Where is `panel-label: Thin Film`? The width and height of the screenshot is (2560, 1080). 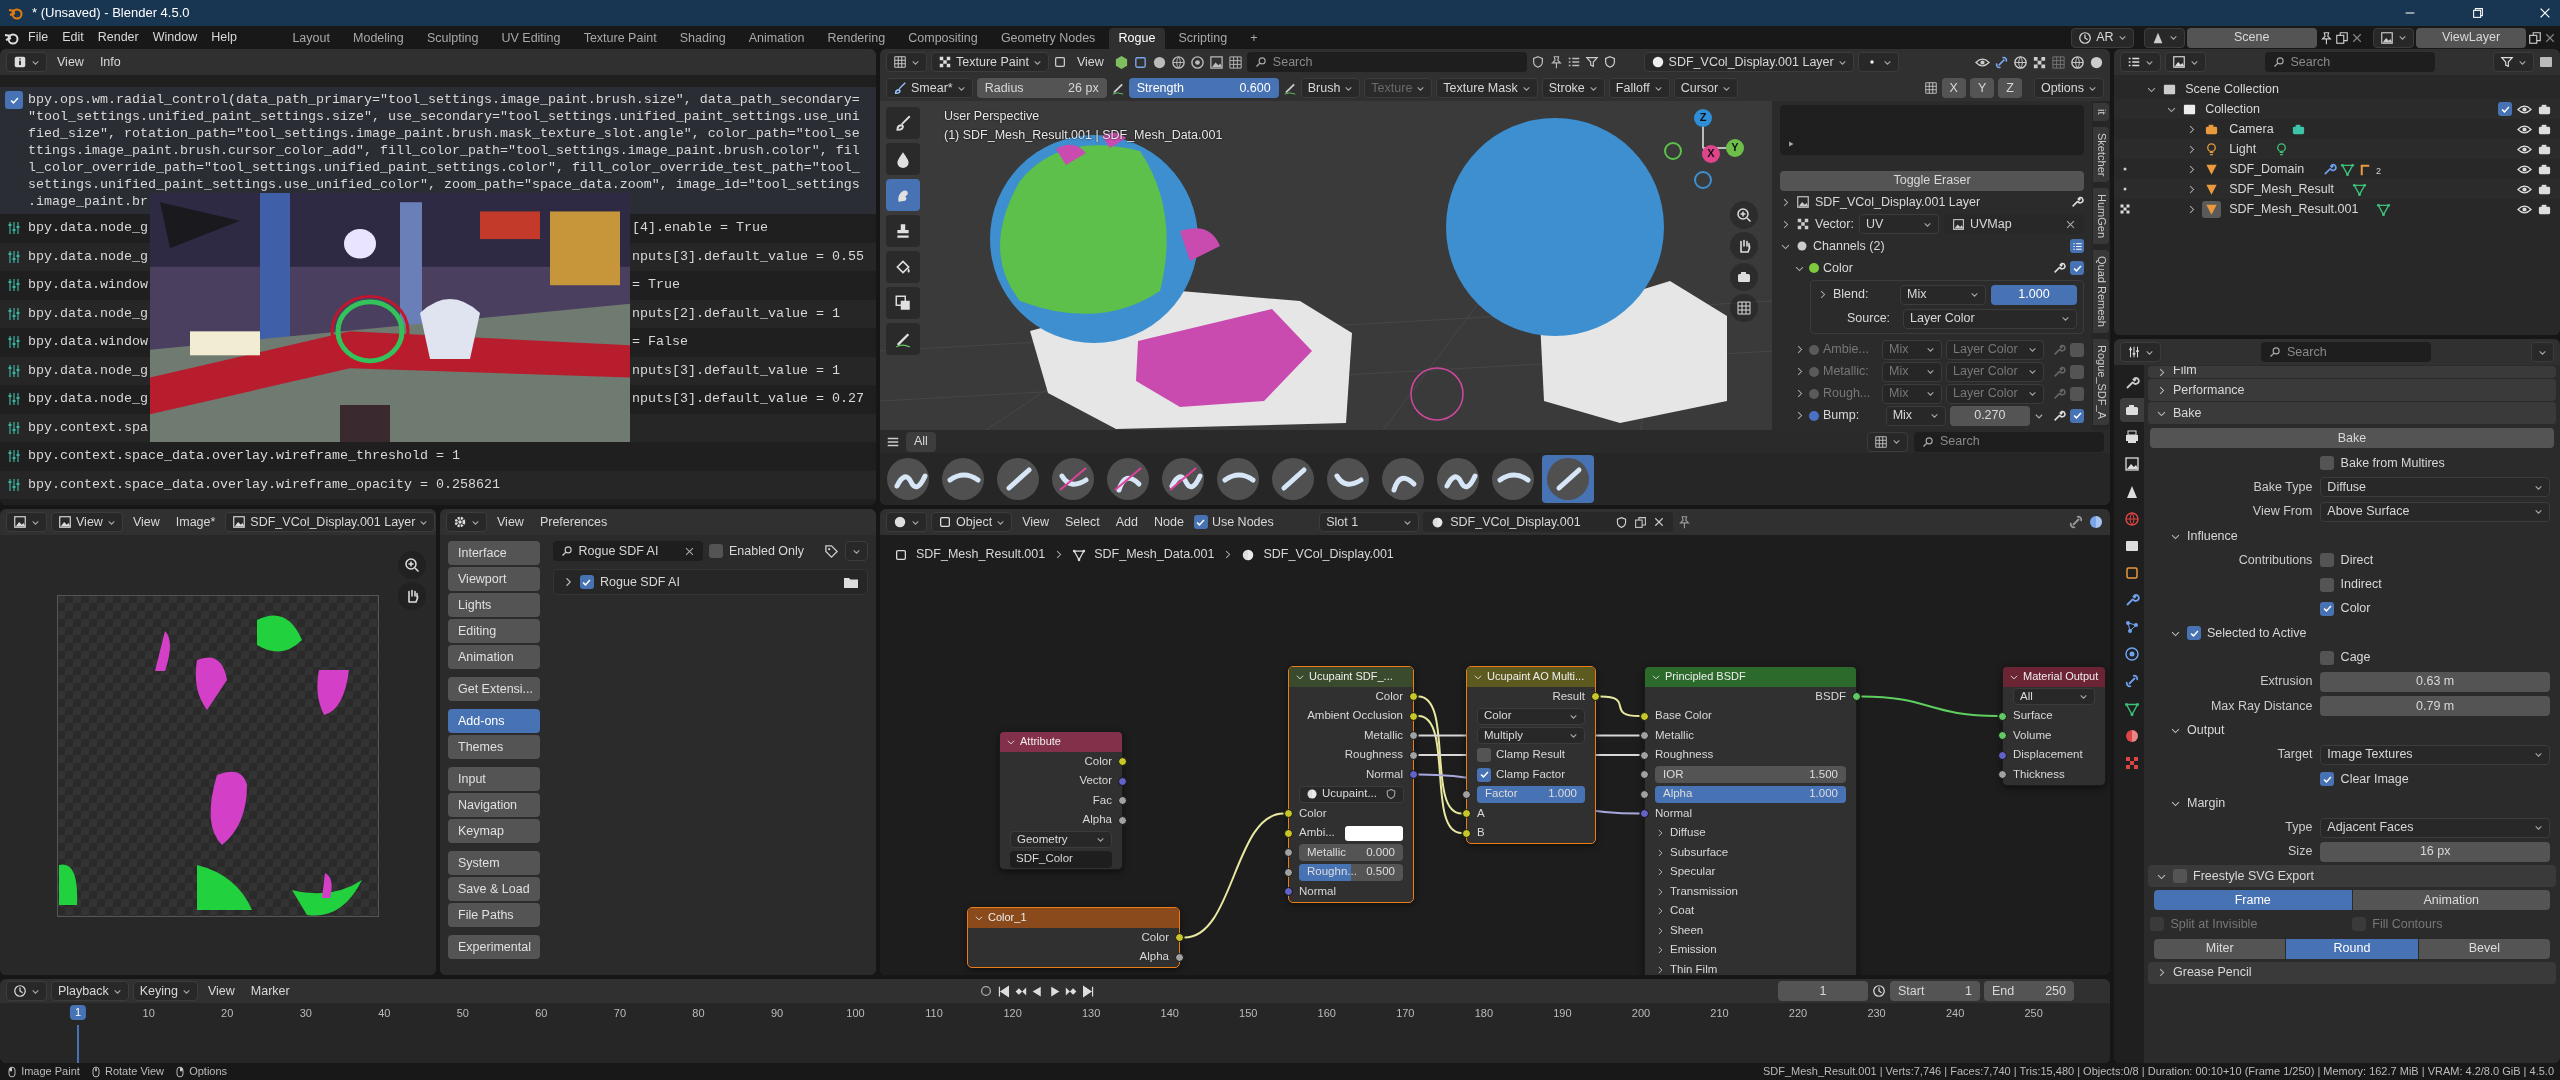 panel-label: Thin Film is located at coordinates (1694, 968).